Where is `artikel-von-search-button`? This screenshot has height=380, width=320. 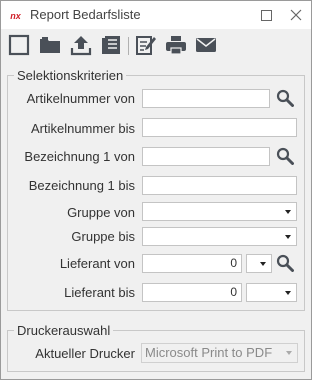
artikel-von-search-button is located at coordinates (285, 98).